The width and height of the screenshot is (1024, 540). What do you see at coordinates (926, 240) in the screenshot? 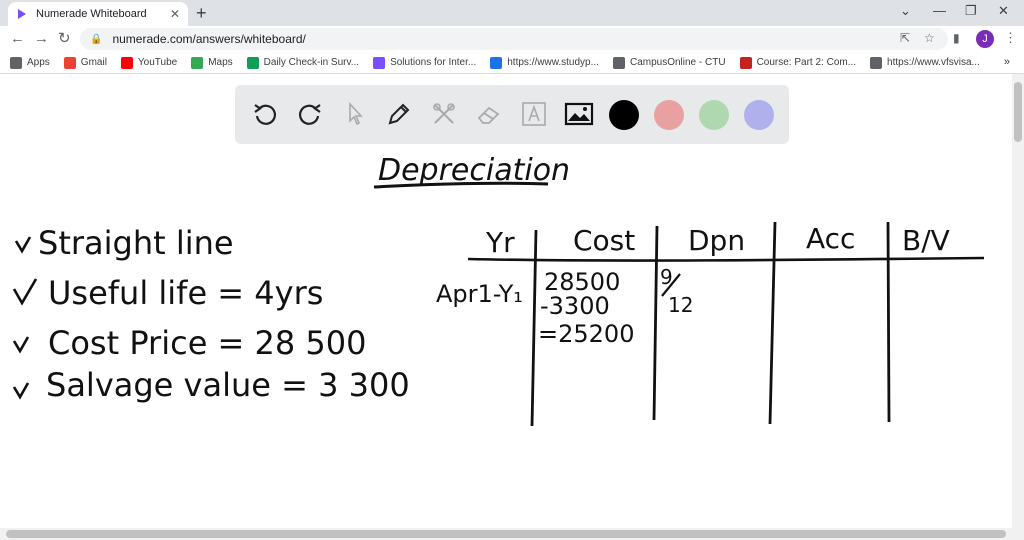
I see `table-header-bv: B/V` at bounding box center [926, 240].